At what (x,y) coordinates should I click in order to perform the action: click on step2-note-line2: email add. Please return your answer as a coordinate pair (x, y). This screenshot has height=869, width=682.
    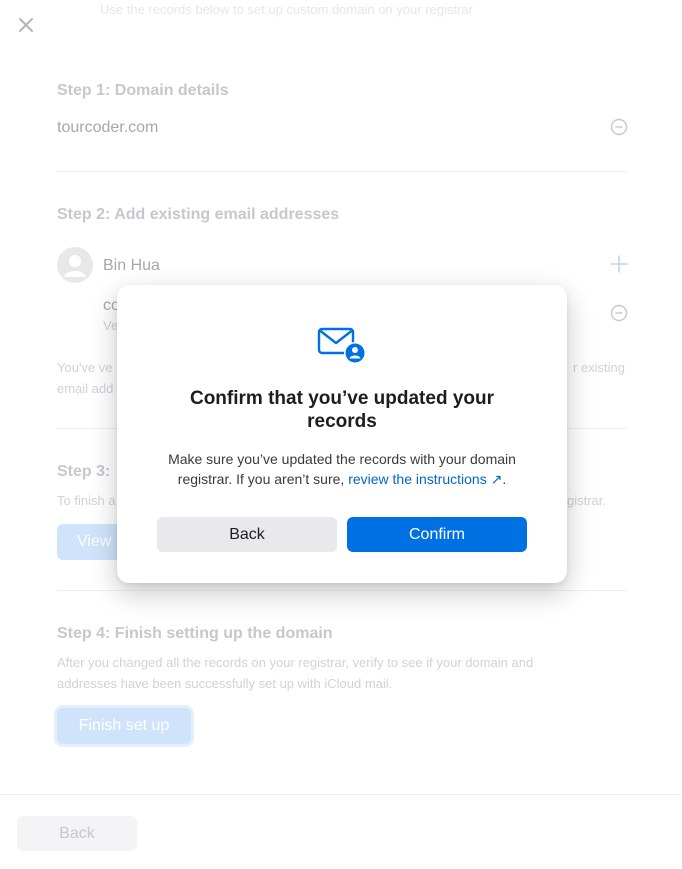
    Looking at the image, I should click on (85, 388).